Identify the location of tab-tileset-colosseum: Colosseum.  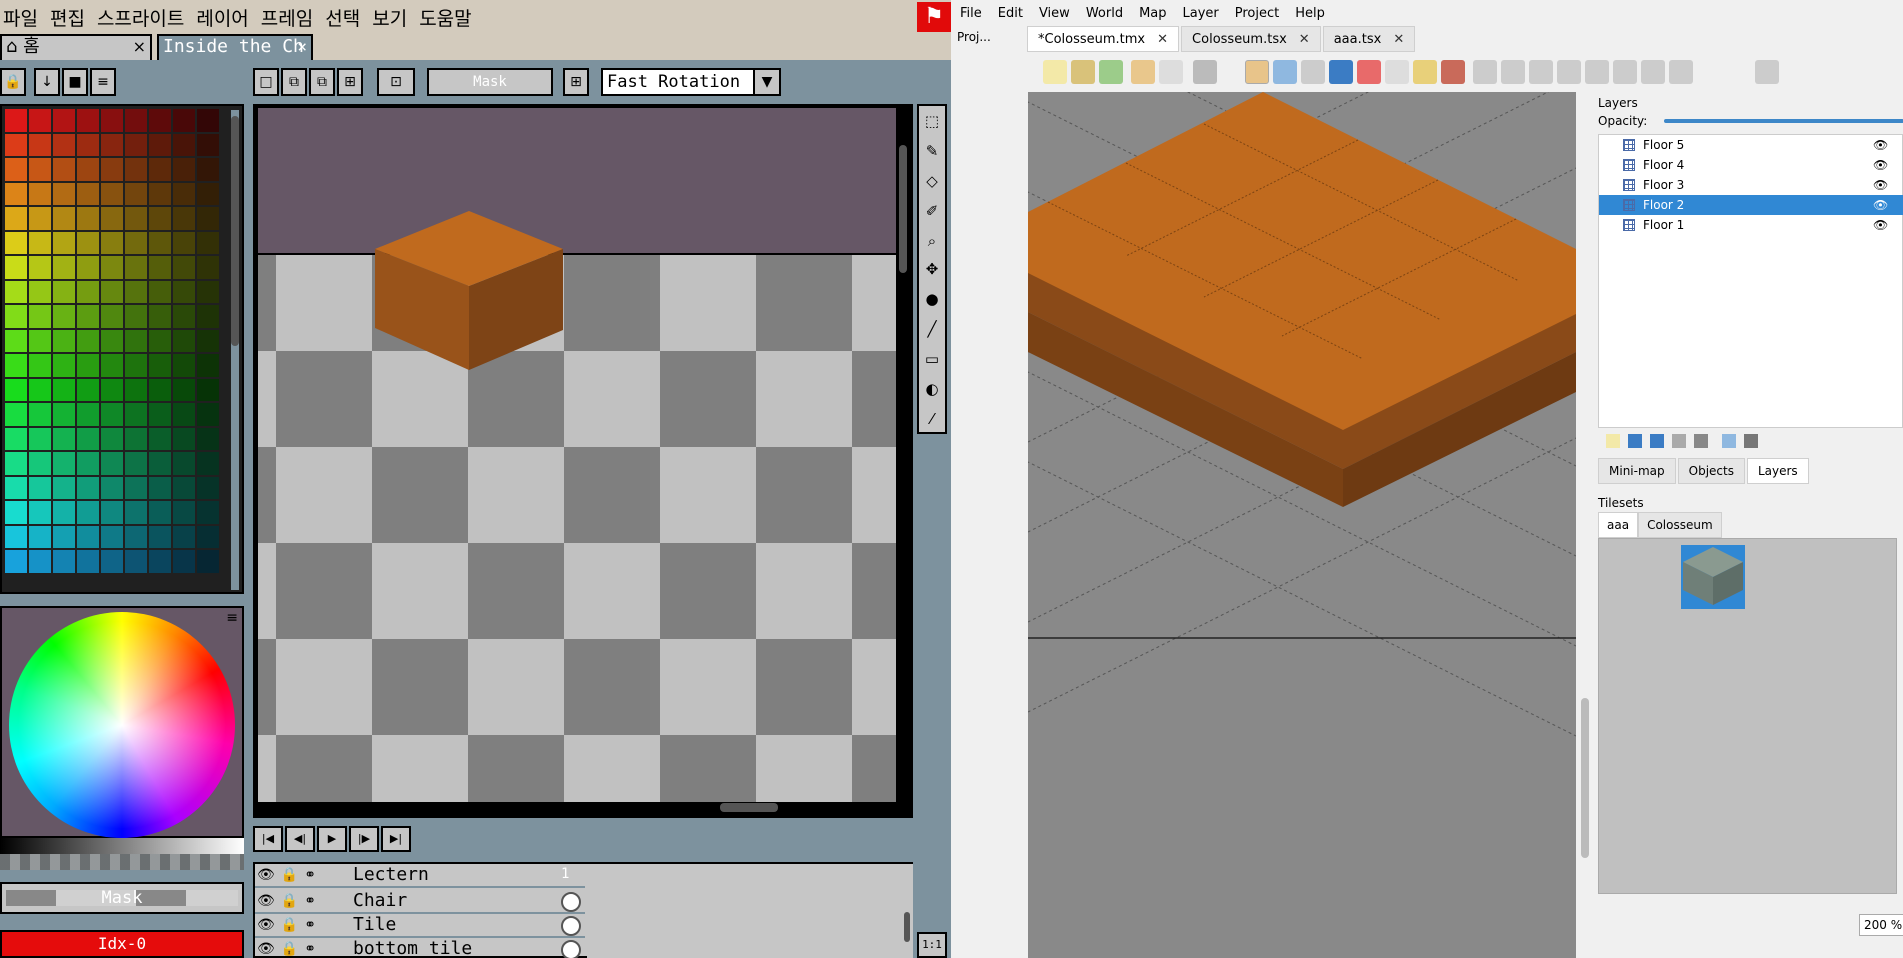
(1680, 525).